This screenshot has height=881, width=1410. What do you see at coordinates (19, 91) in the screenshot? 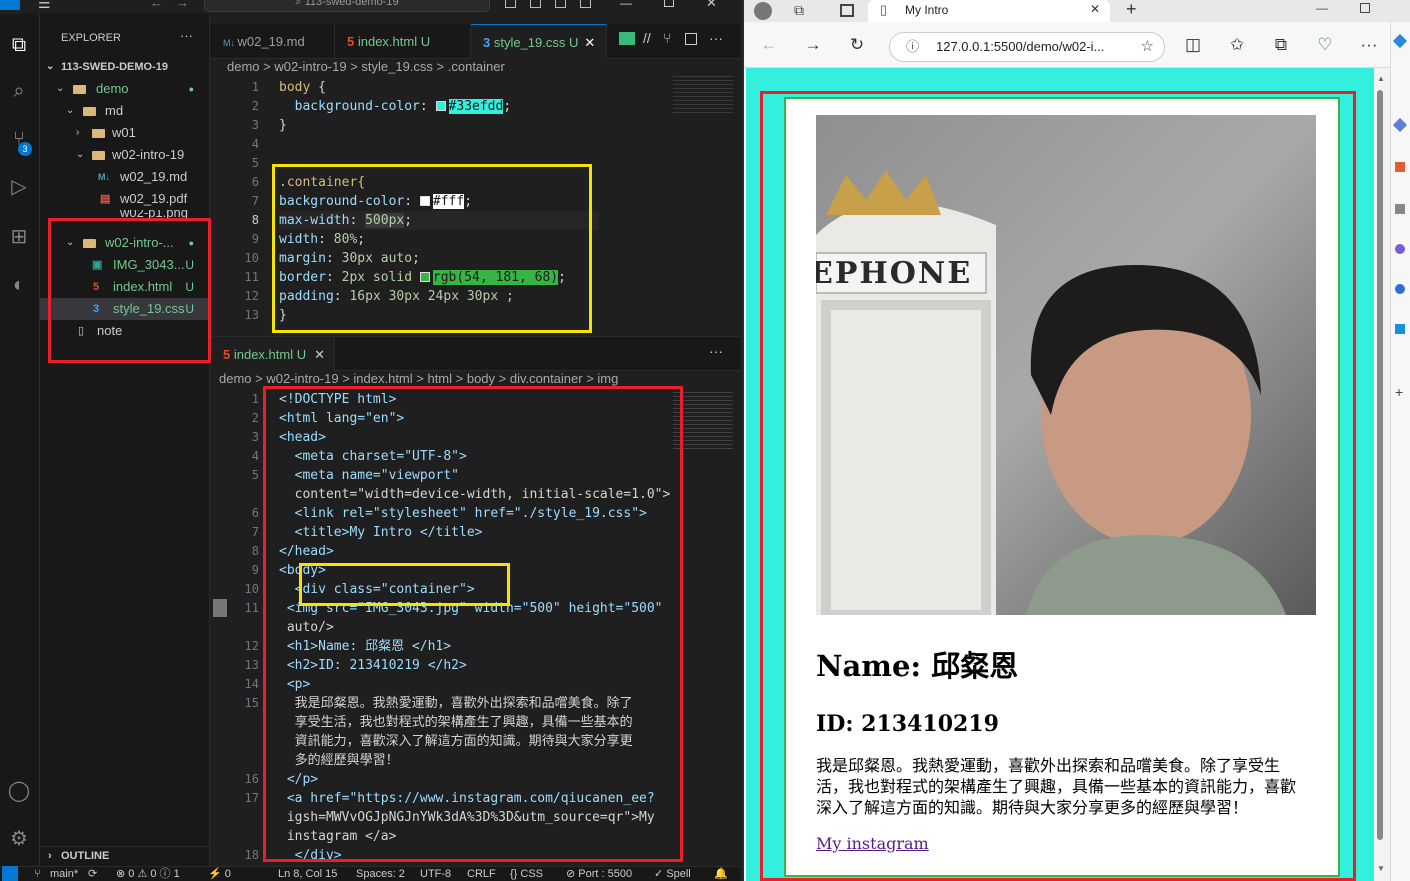
I see `search-activity-icon: ⌕` at bounding box center [19, 91].